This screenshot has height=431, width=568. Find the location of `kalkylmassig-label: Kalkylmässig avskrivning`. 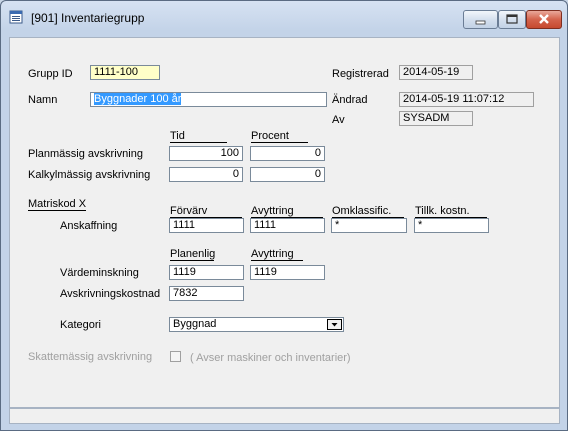

kalkylmassig-label: Kalkylmässig avskrivning is located at coordinates (89, 175).